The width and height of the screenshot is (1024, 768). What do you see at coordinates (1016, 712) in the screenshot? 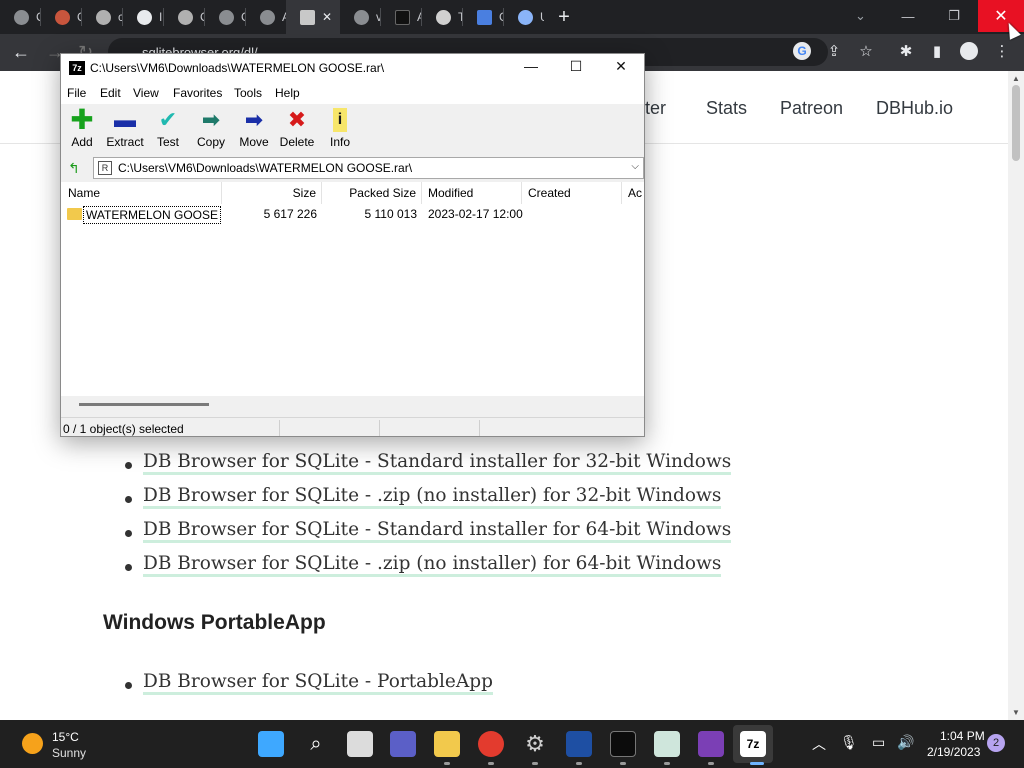
I see `scroll-down-arrow-icon: ▼` at bounding box center [1016, 712].